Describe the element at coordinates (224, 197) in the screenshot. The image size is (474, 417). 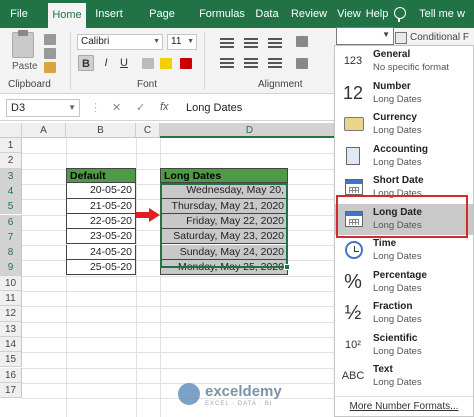
I see `long-date-cell: Wednesday, May 20, 2020` at that location.